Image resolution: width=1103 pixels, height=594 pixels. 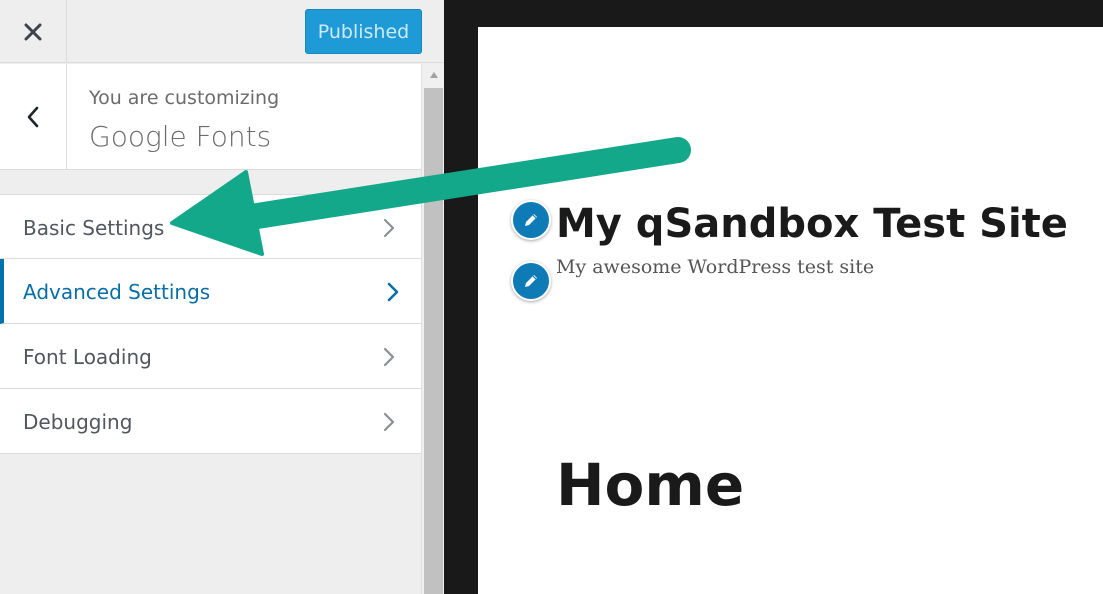 What do you see at coordinates (117, 292) in the screenshot?
I see `section-label: Advanced Settings` at bounding box center [117, 292].